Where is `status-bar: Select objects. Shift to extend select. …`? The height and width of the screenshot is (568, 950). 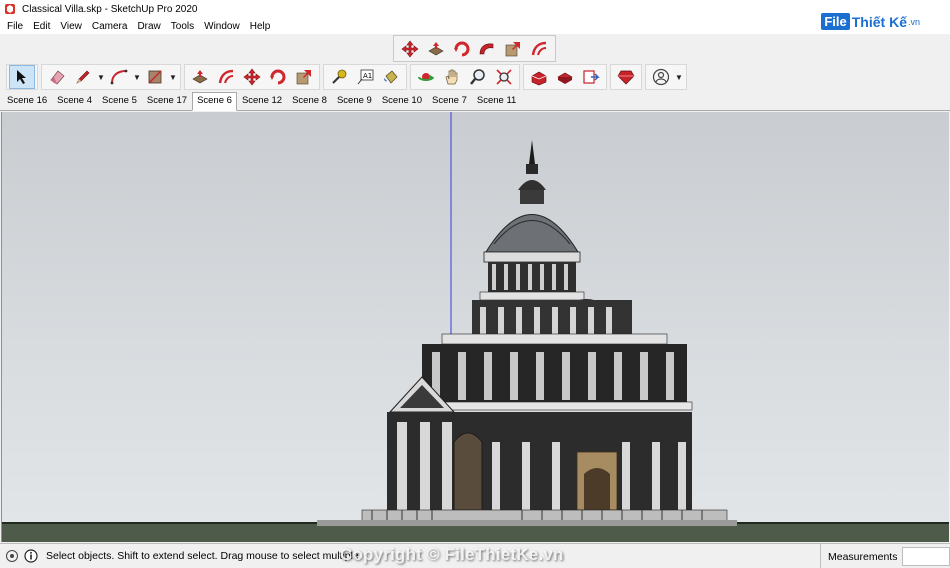
status-bar: Select objects. Shift to extend select. … is located at coordinates (475, 555).